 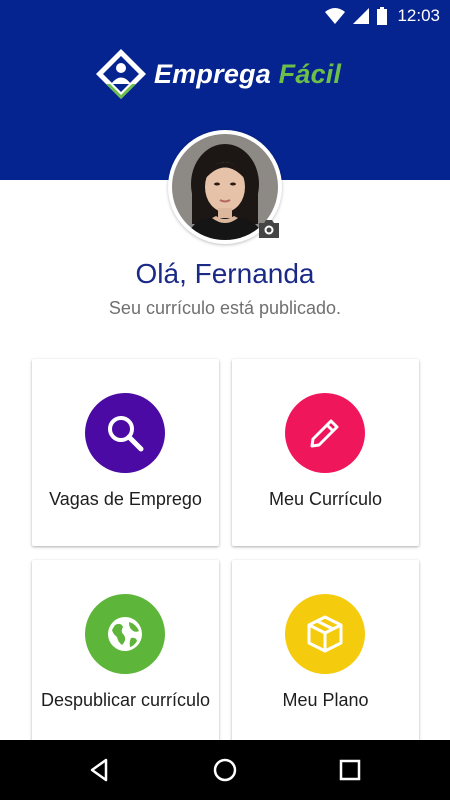 I want to click on resume-status-text: Seu currículo está publicado., so click(x=225, y=308).